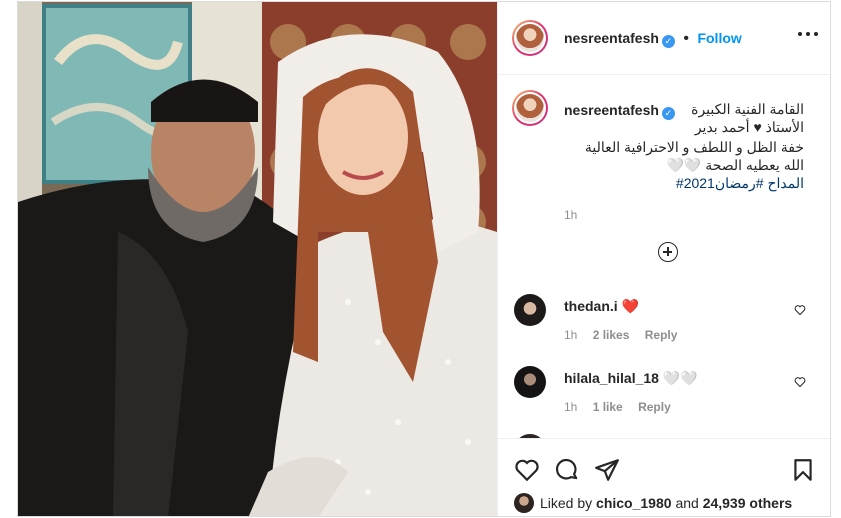  I want to click on comment-body: ❤️️️, so click(630, 306).